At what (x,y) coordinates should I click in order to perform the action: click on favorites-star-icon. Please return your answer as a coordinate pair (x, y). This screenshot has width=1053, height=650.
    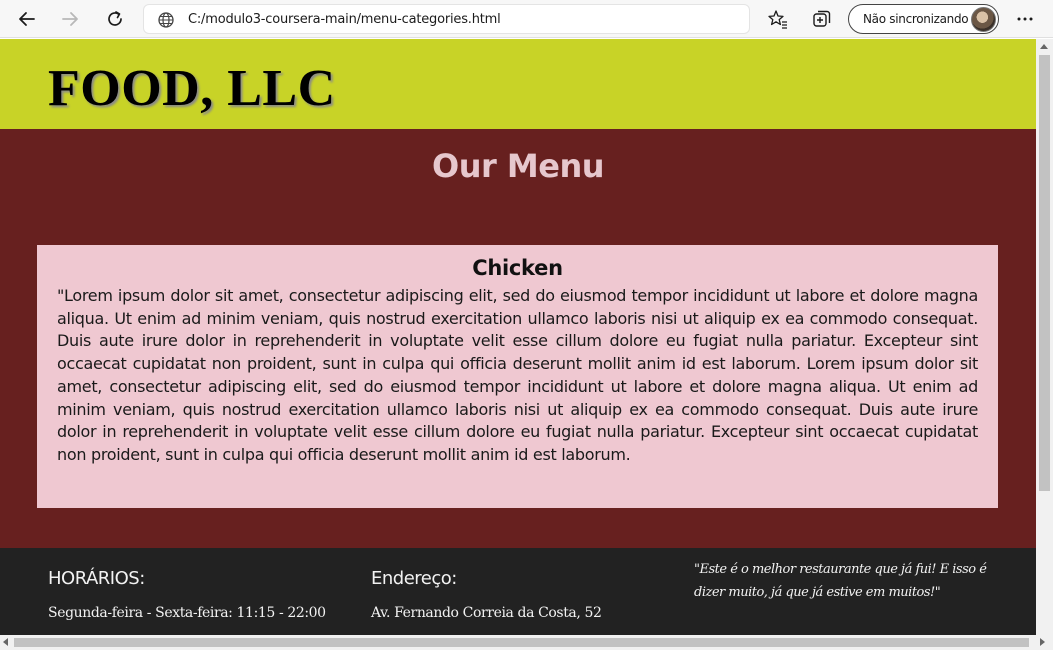
    Looking at the image, I should click on (778, 19).